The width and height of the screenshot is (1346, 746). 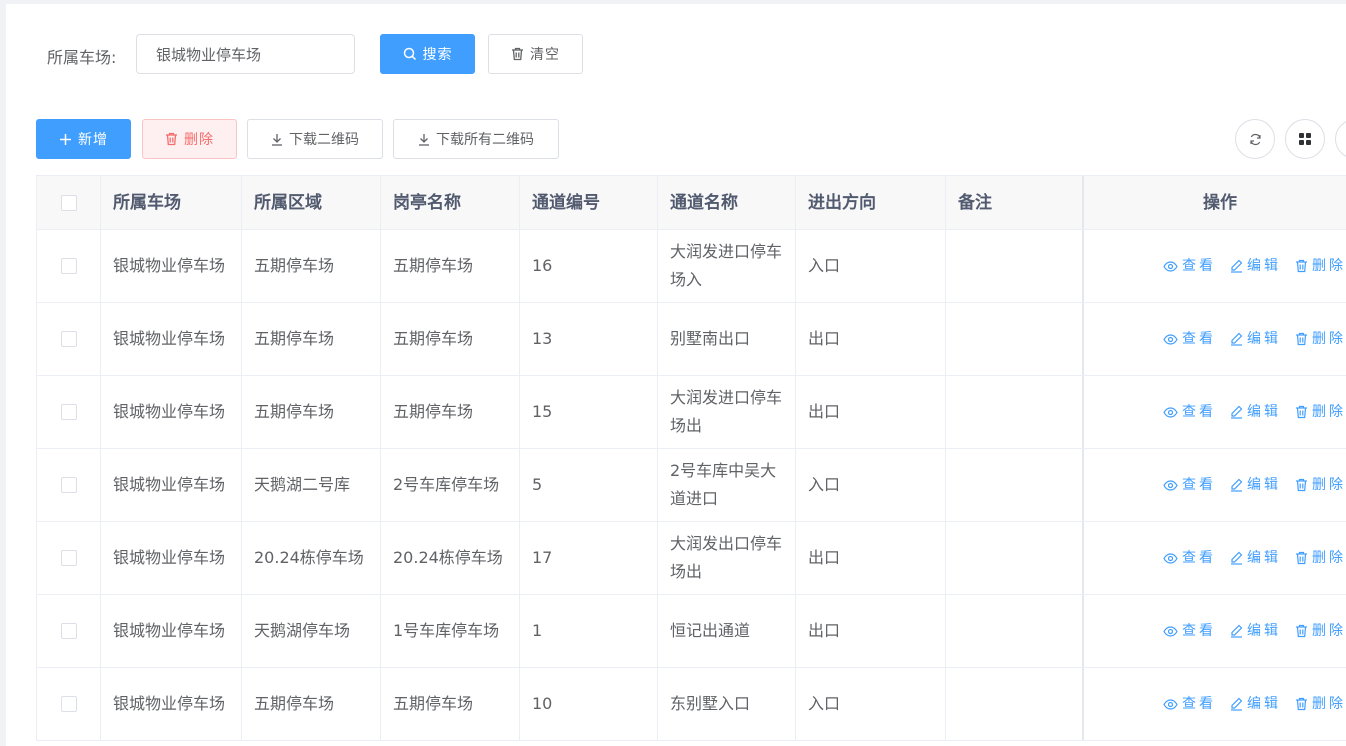 What do you see at coordinates (450, 485) in the screenshot?
I see `cell-booth-name: 2号车库停车场` at bounding box center [450, 485].